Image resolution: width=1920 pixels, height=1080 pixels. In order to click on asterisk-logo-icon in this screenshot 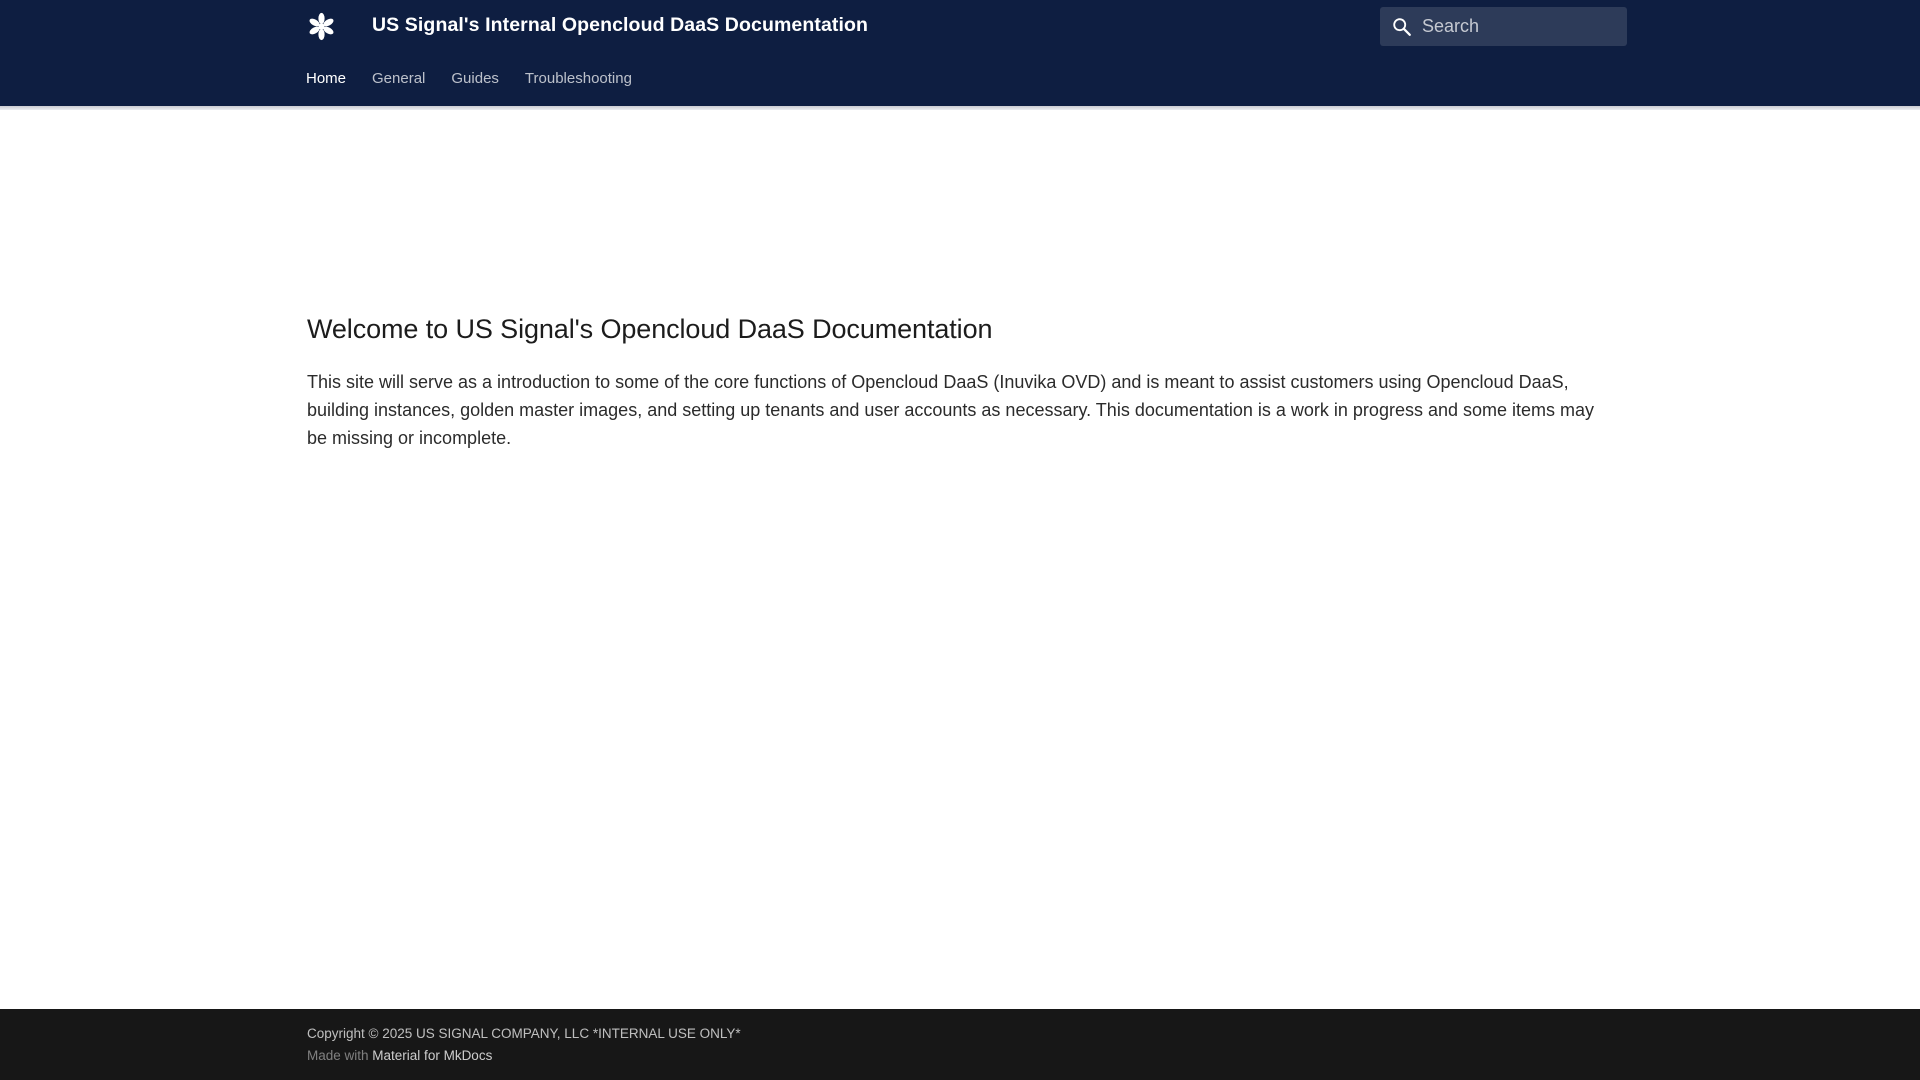, I will do `click(321, 26)`.